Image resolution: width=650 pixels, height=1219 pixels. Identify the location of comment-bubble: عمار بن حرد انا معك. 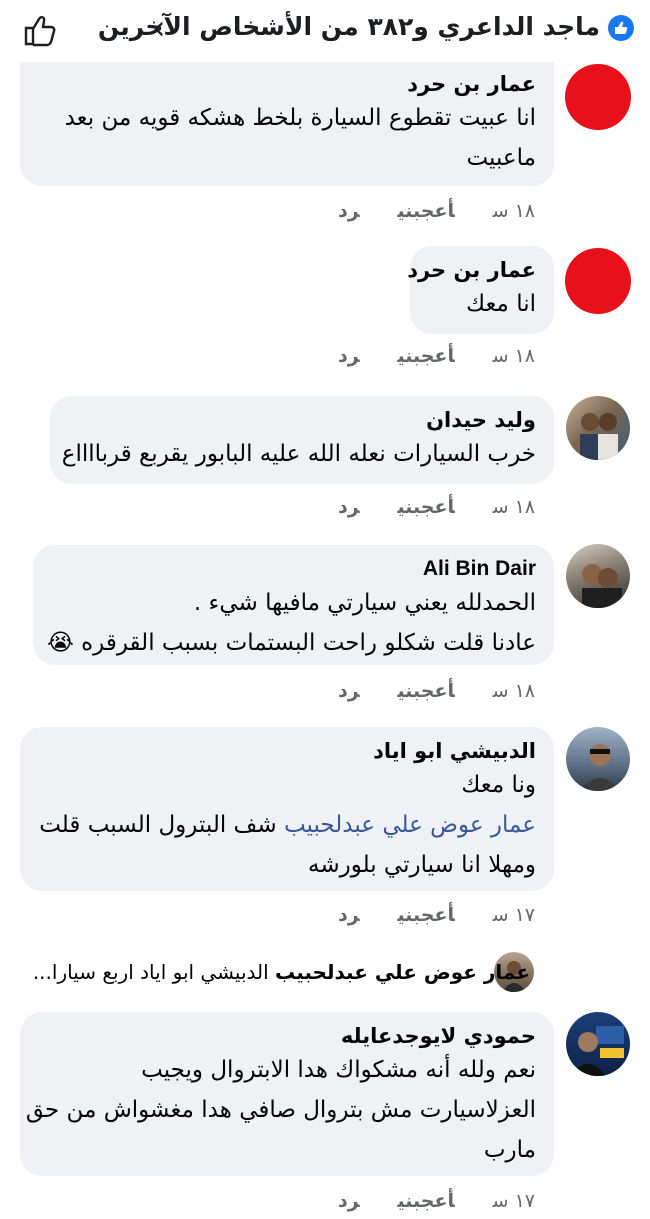
(480, 290).